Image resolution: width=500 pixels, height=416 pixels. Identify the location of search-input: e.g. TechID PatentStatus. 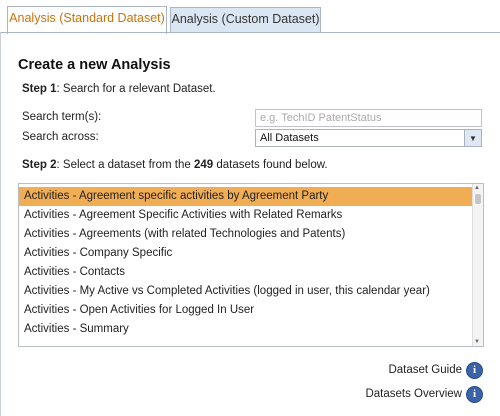
(368, 118).